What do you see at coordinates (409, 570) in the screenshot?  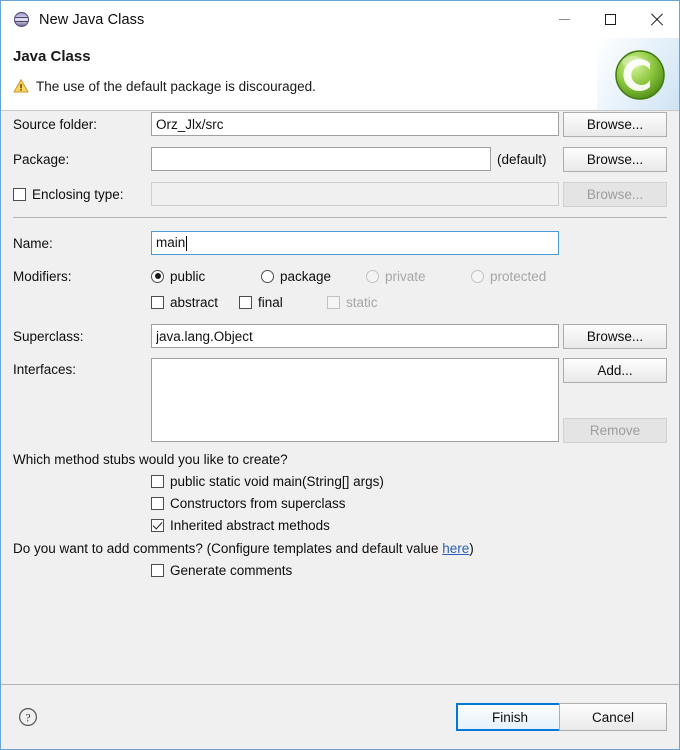 I see `generate-comments-option: Generate comments` at bounding box center [409, 570].